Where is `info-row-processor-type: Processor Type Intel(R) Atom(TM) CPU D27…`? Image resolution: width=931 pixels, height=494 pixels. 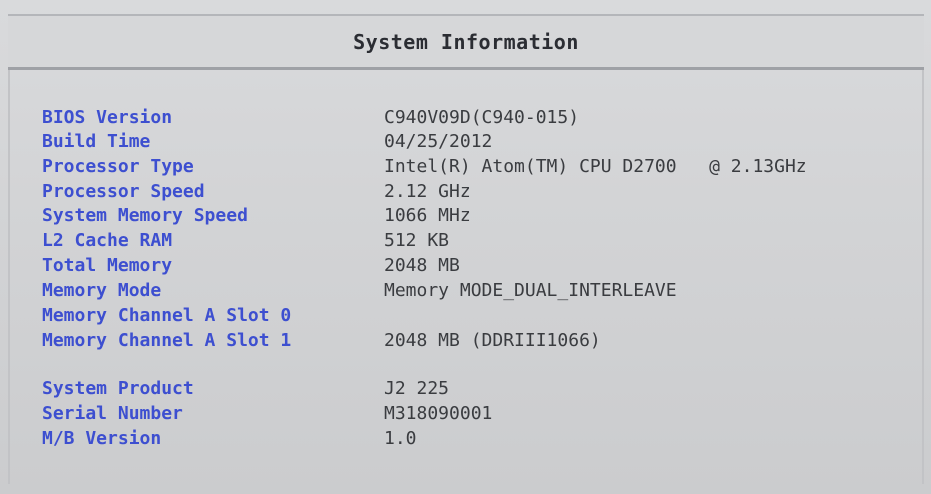 info-row-processor-type: Processor Type Intel(R) Atom(TM) CPU D27… is located at coordinates (486, 167).